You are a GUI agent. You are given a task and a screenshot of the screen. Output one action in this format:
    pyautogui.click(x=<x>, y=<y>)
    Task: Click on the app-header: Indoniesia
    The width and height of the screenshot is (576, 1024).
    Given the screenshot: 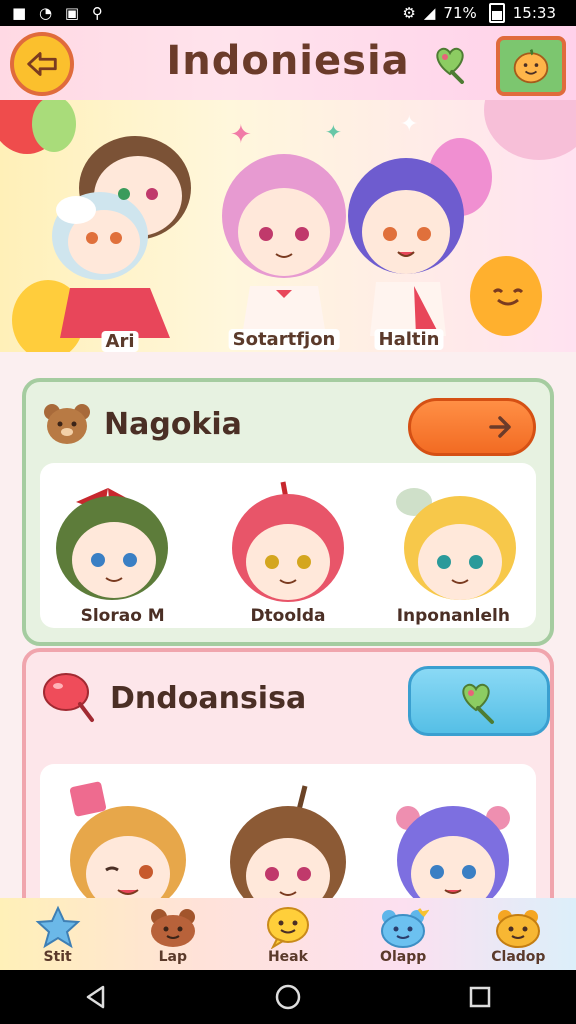 What is the action you would take?
    pyautogui.click(x=288, y=63)
    